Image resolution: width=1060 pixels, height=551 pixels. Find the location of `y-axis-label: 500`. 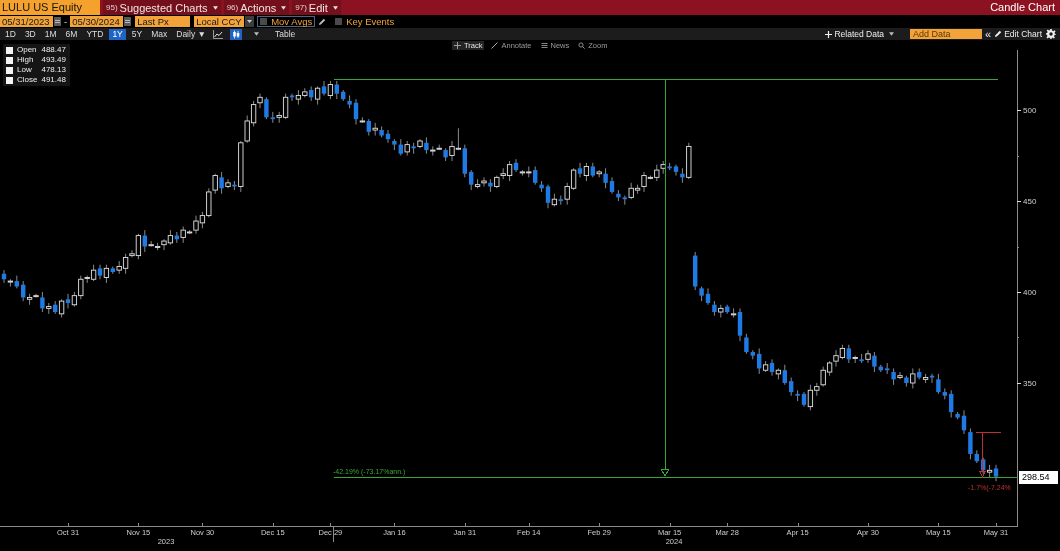

y-axis-label: 500 is located at coordinates (1030, 111).